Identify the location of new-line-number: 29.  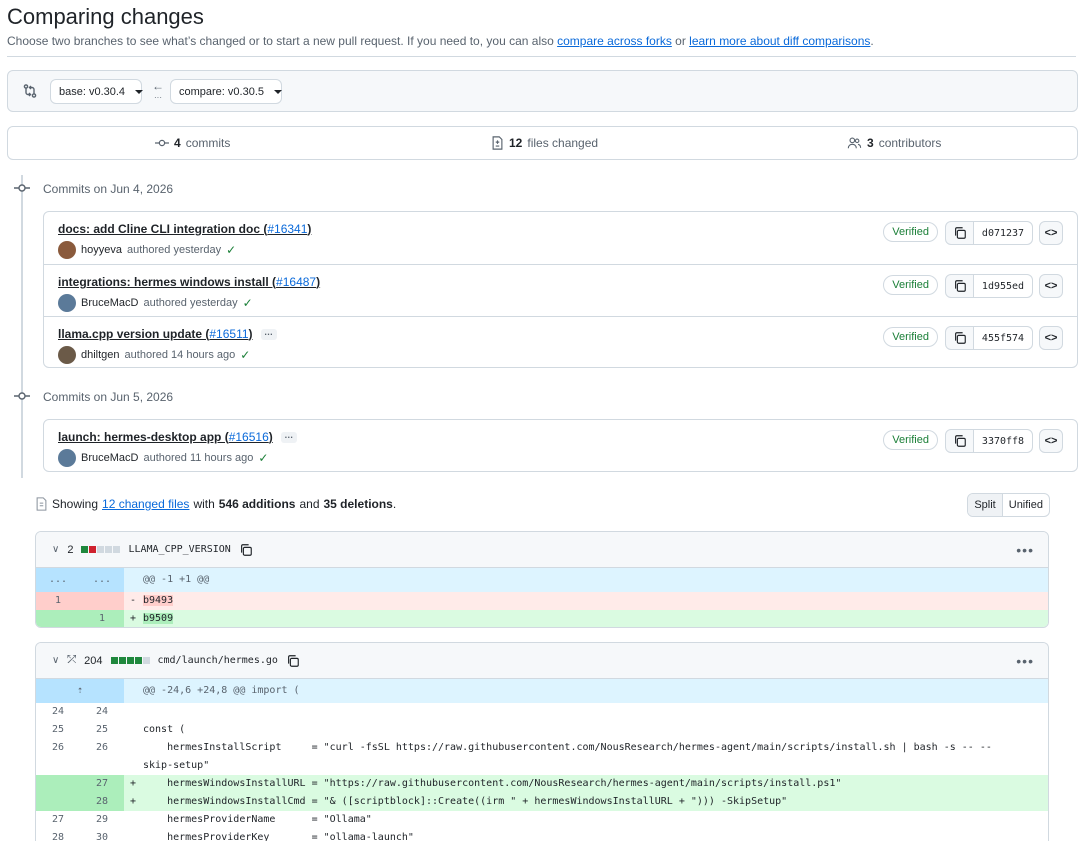
(102, 820).